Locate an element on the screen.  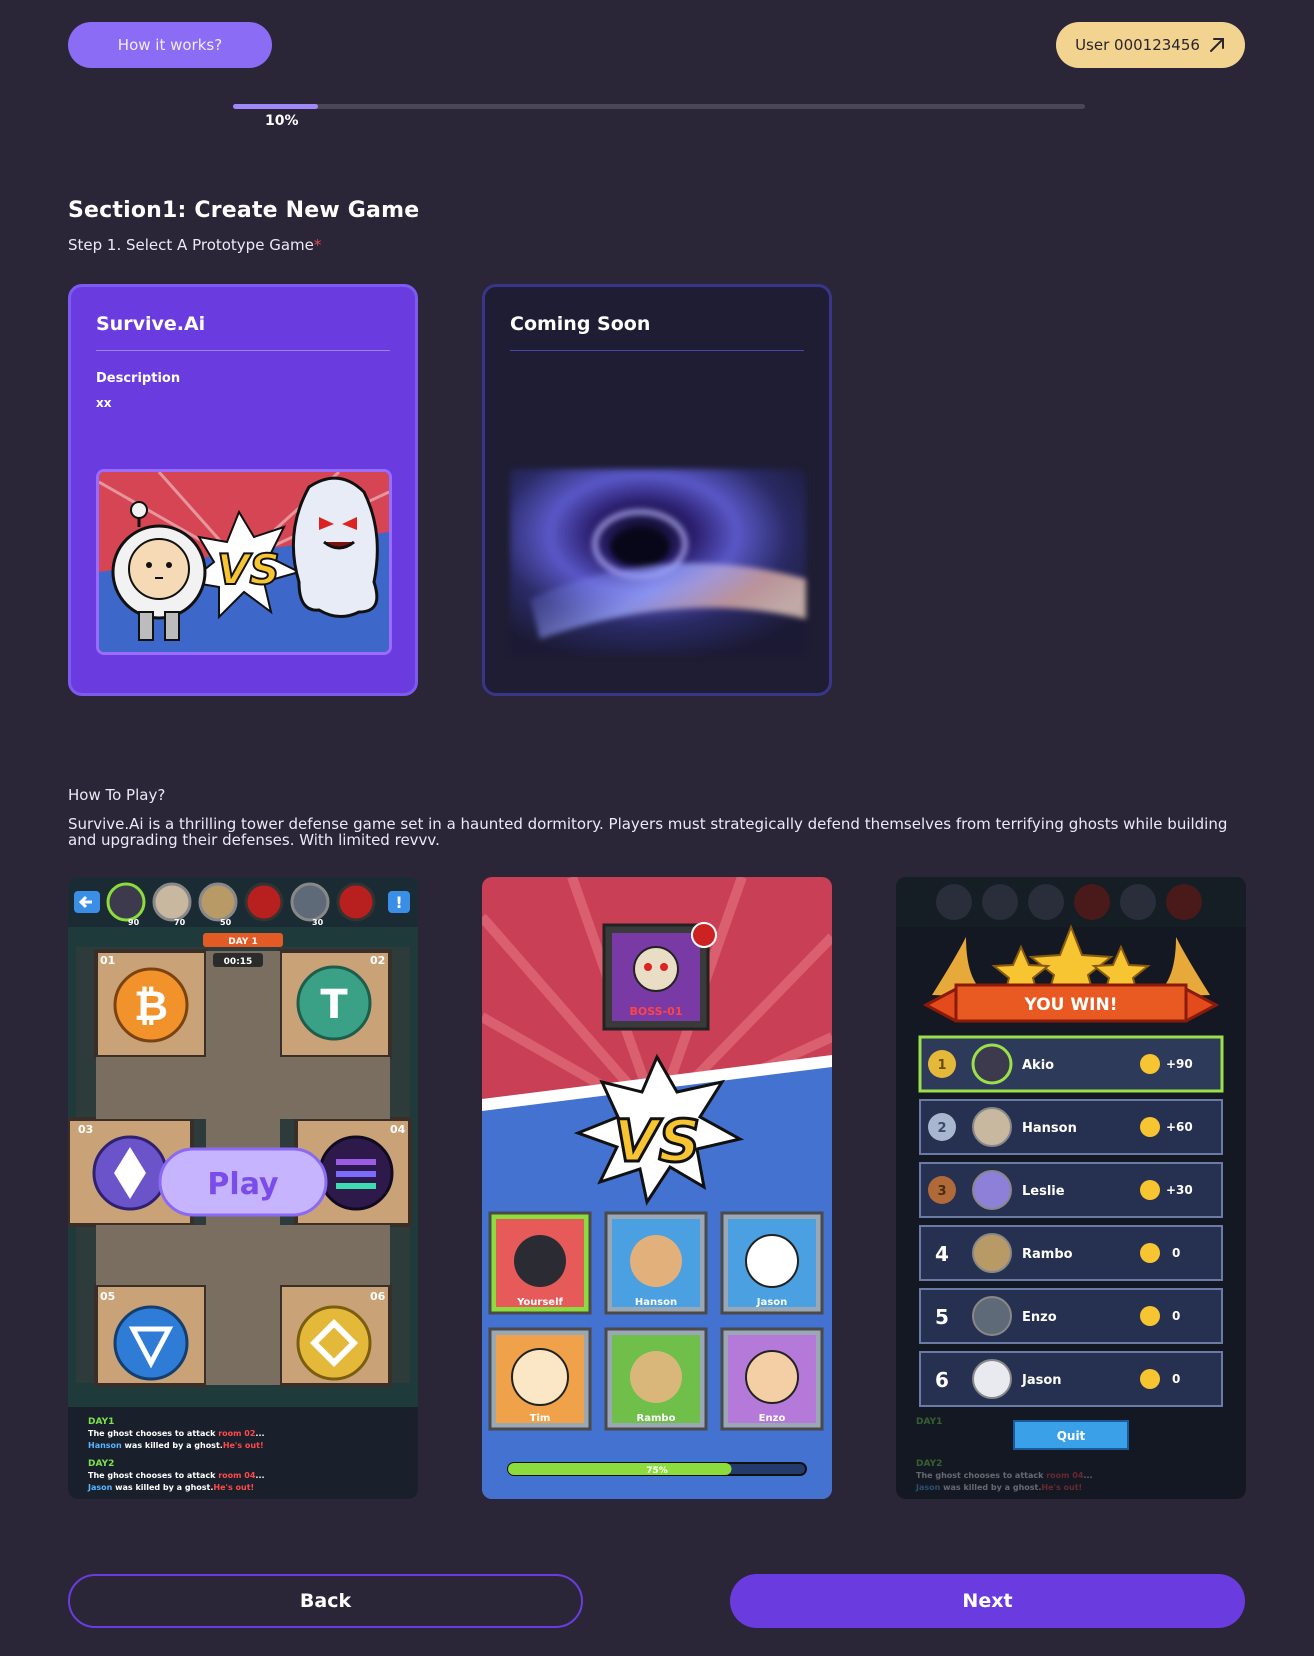
how-it-works-button: How it works? is located at coordinates (170, 45).